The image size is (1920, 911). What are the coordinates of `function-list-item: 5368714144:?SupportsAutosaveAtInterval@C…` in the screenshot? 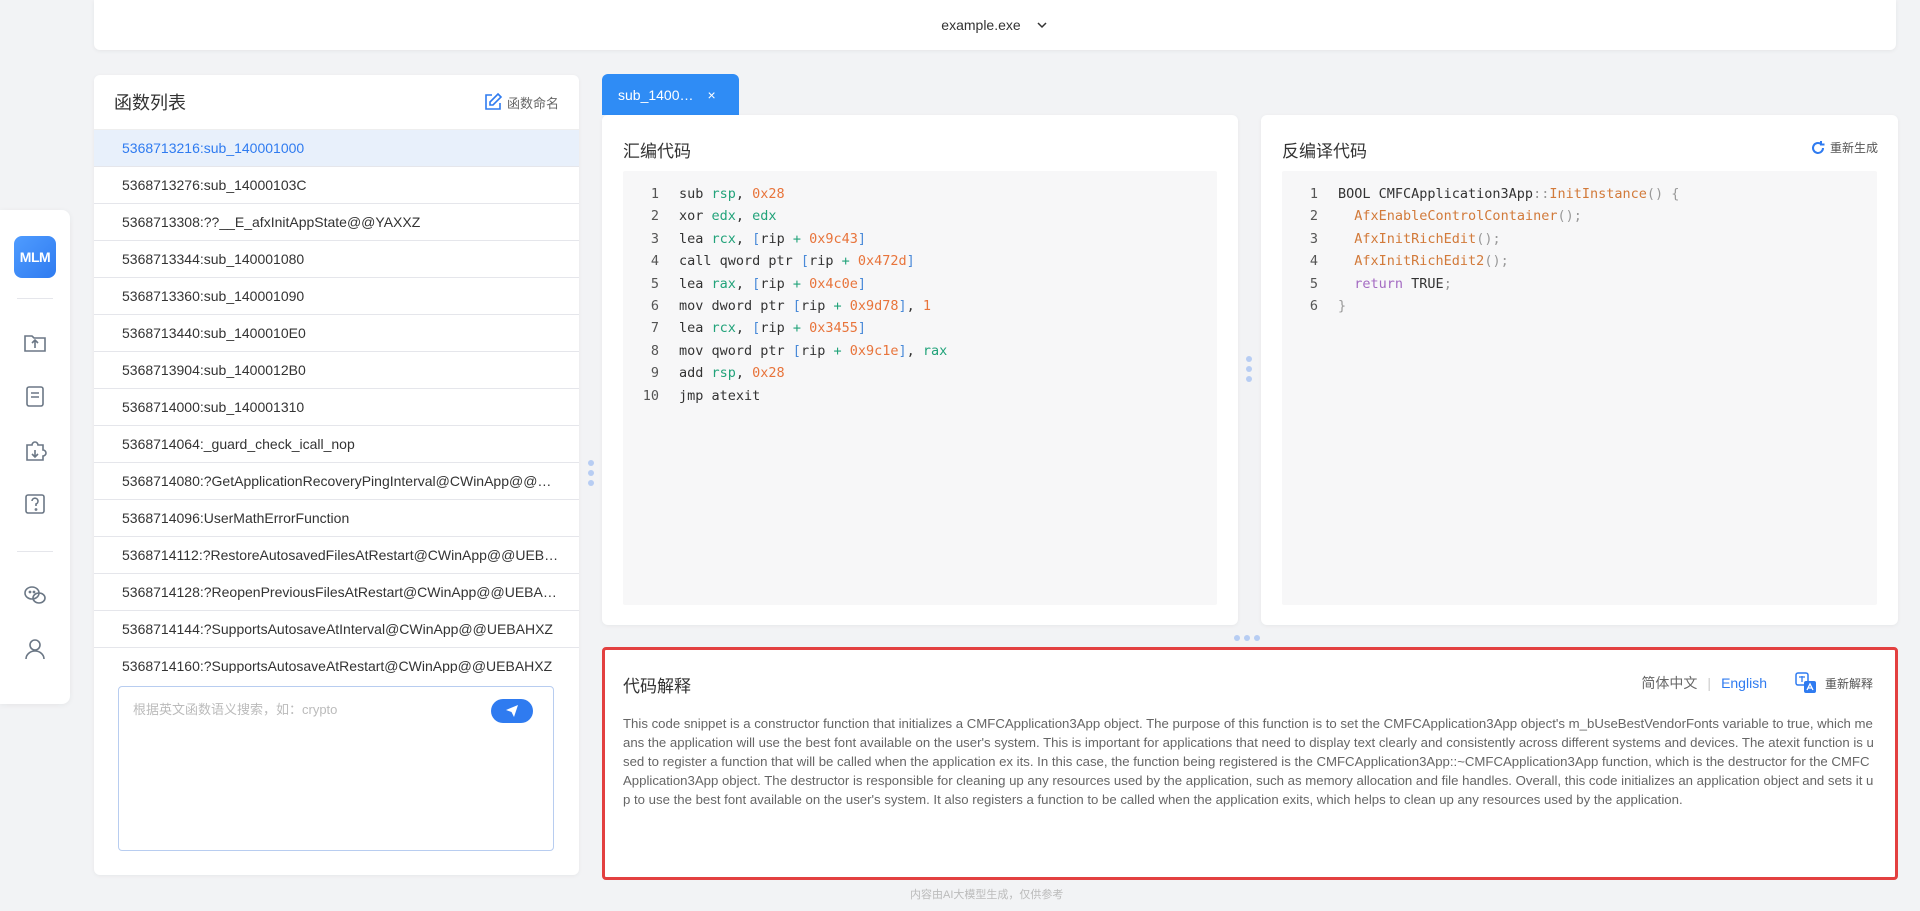 It's located at (336, 629).